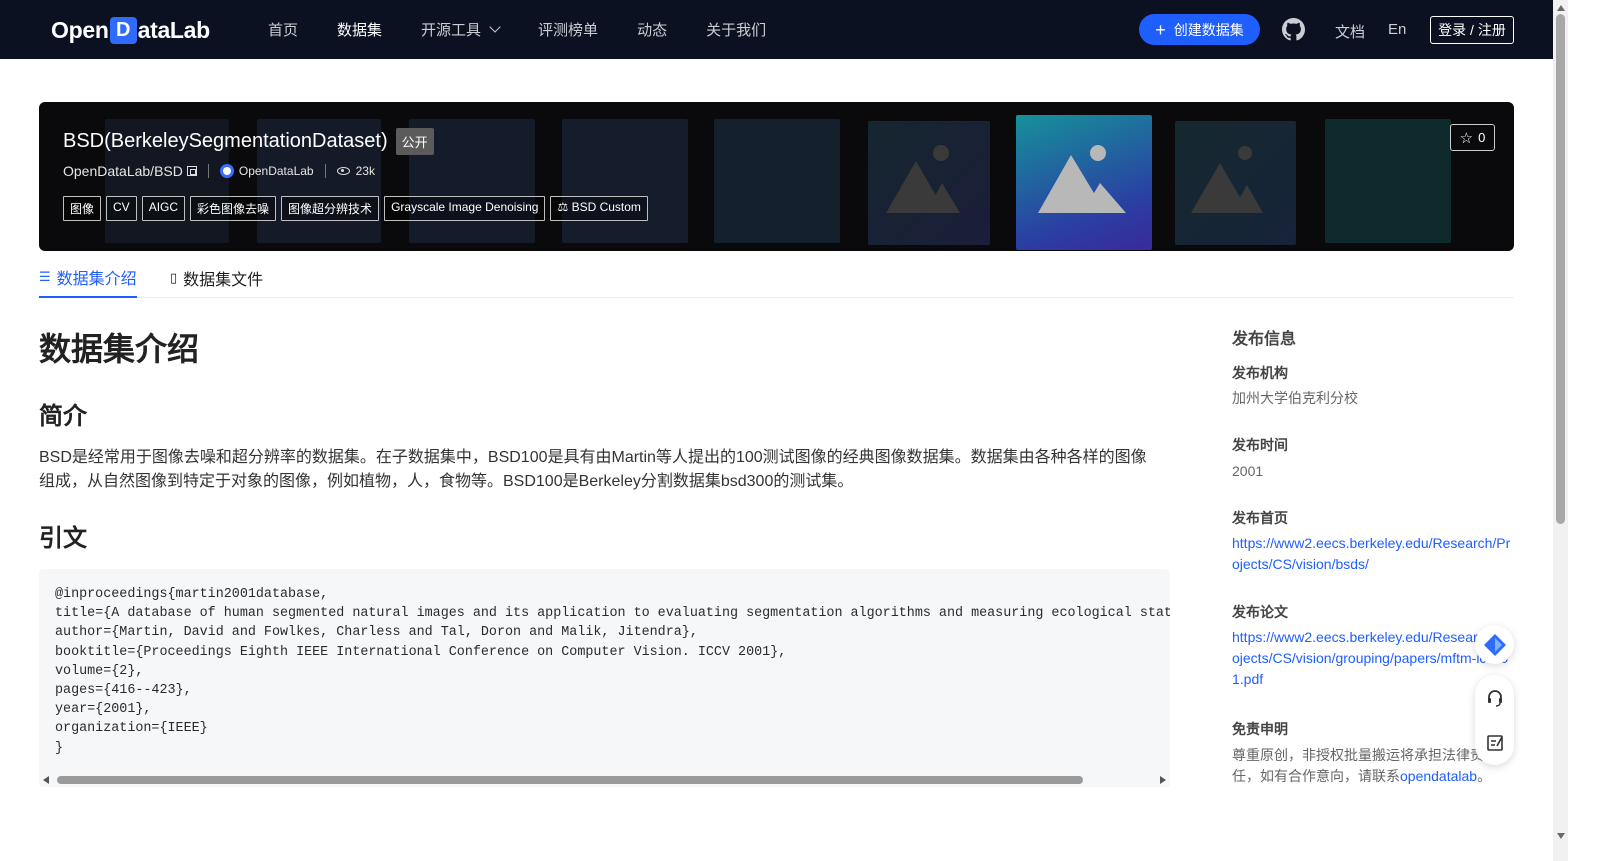  What do you see at coordinates (1248, 471) in the screenshot?
I see `publish-time-value: 2001` at bounding box center [1248, 471].